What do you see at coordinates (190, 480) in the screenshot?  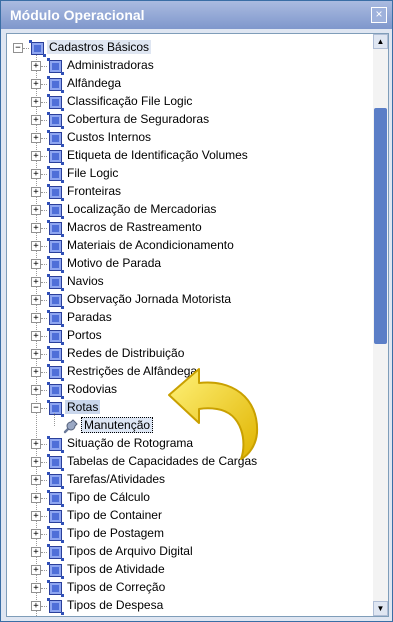 I see `tree-item-tarefas-atividades: + Tarefas/Atividades` at bounding box center [190, 480].